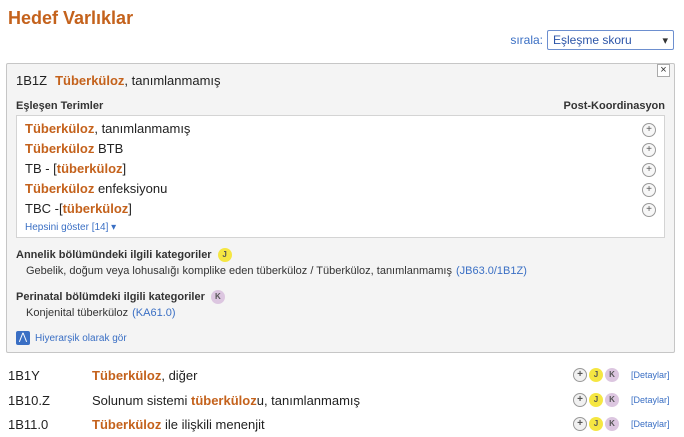 The width and height of the screenshot is (684, 437). Describe the element at coordinates (41, 168) in the screenshot. I see `term-prefix: TB - [` at that location.